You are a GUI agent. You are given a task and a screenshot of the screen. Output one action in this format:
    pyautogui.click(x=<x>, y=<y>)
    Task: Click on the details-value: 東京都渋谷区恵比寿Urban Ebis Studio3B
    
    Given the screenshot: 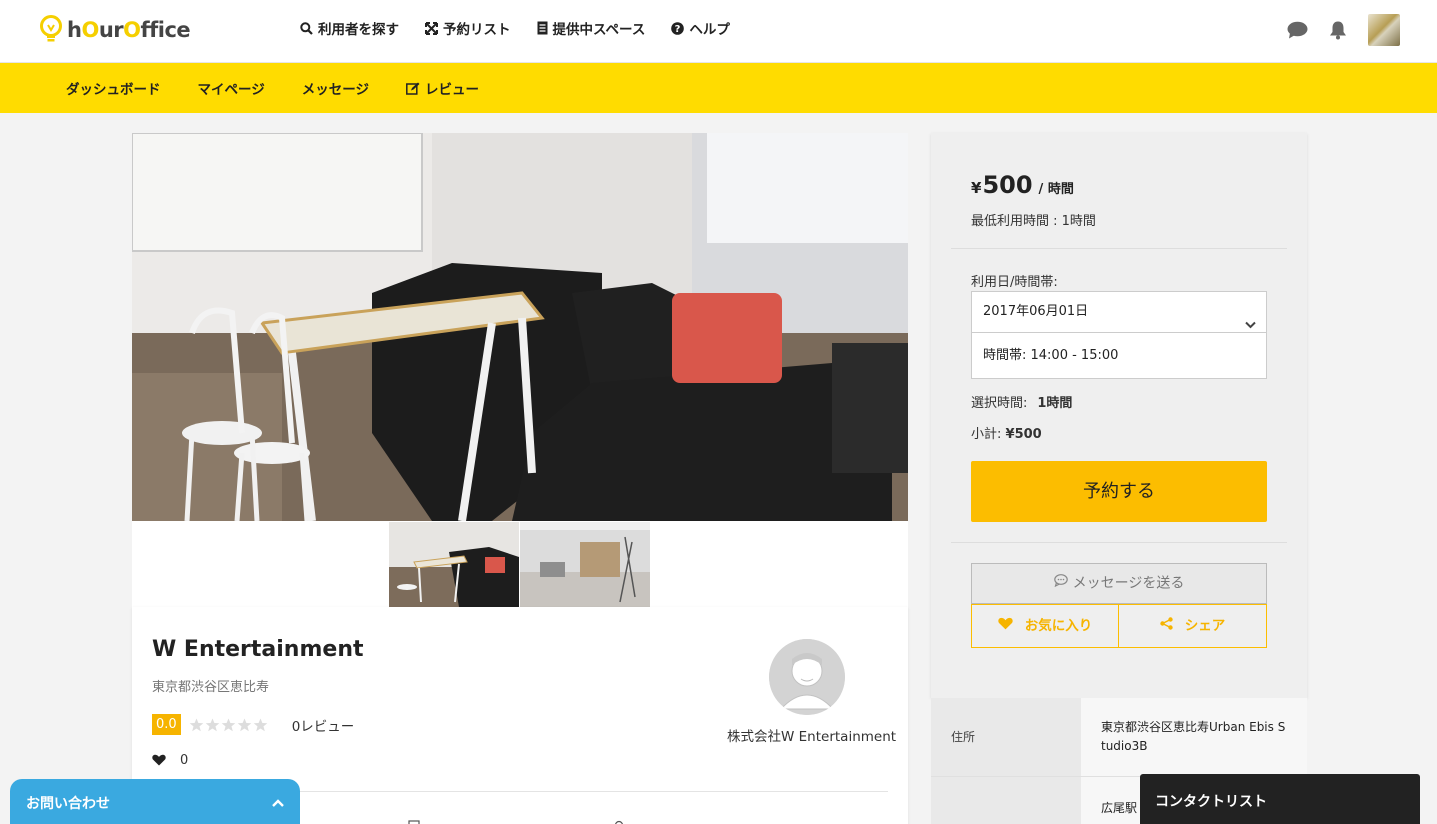 What is the action you would take?
    pyautogui.click(x=1194, y=737)
    